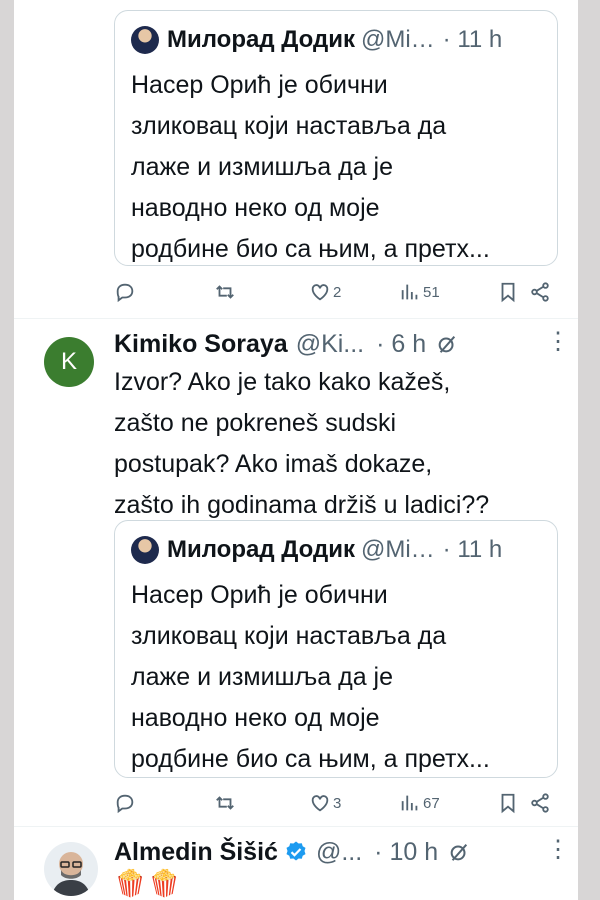 This screenshot has width=600, height=900. I want to click on views-count: 51, so click(431, 292).